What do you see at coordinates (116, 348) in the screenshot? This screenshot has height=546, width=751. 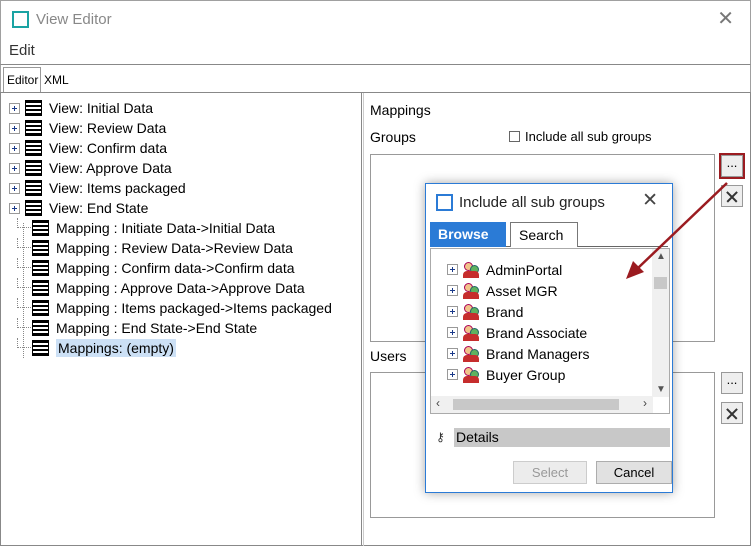 I see `tree-item-label: Mappings: (empty)` at bounding box center [116, 348].